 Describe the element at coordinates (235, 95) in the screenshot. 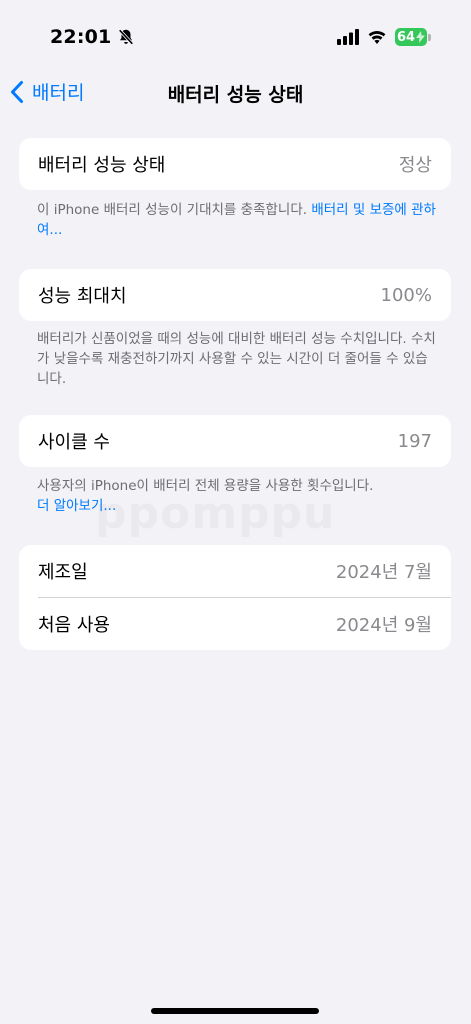

I see `page-title: 배터리 성능 상태` at that location.